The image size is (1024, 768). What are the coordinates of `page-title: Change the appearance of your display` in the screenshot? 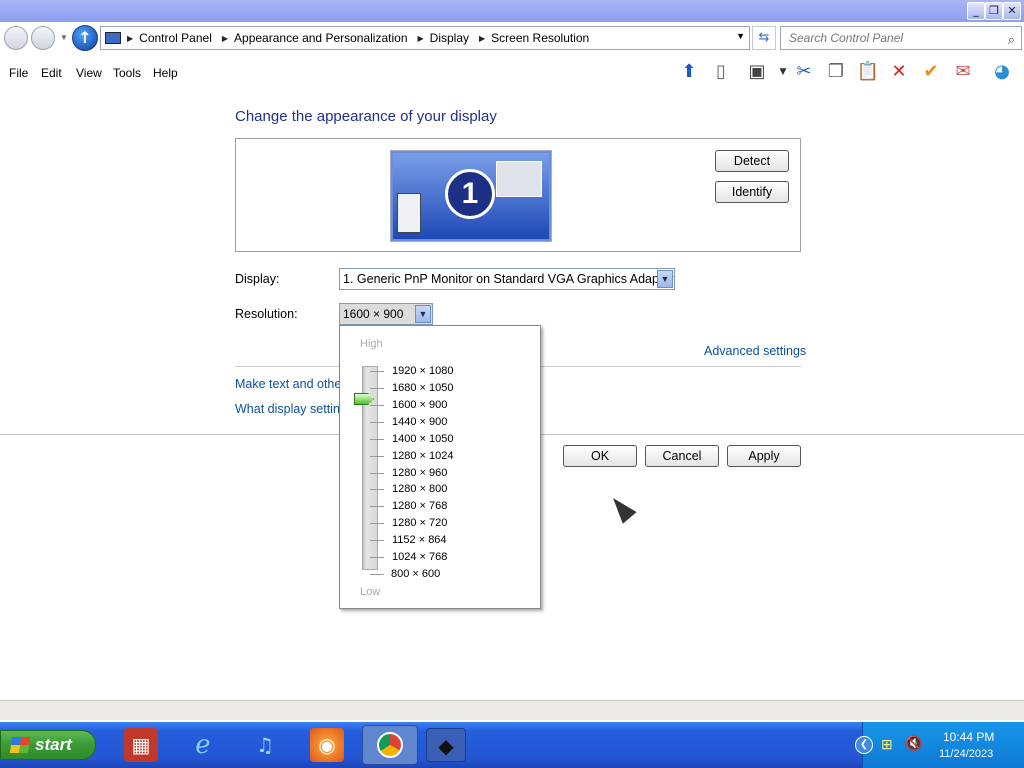 It's located at (366, 116).